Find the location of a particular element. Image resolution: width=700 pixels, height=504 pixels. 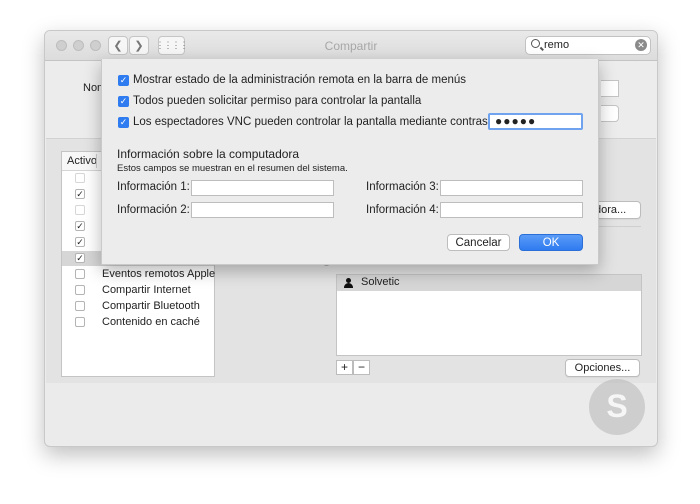

ok-button-label: OK is located at coordinates (551, 242).